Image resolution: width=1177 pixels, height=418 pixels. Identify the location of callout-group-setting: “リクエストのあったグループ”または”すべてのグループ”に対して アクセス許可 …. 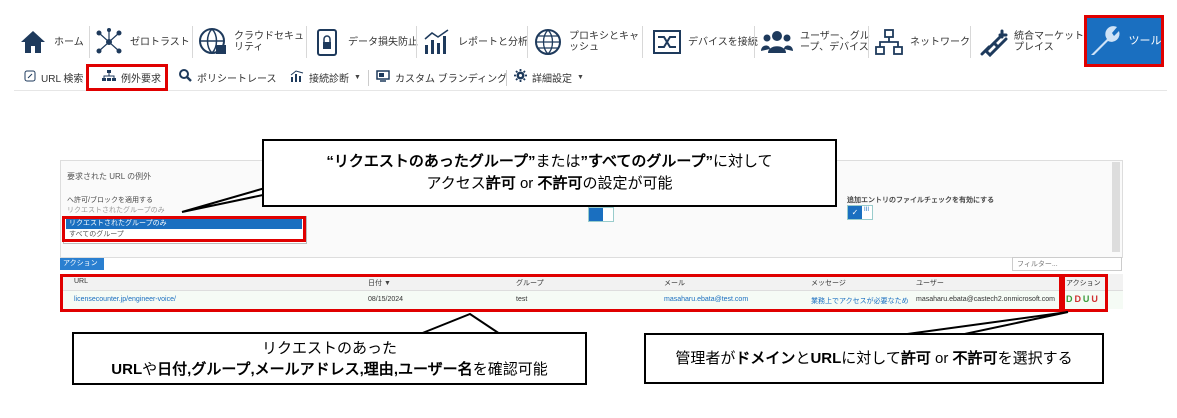
(549, 173).